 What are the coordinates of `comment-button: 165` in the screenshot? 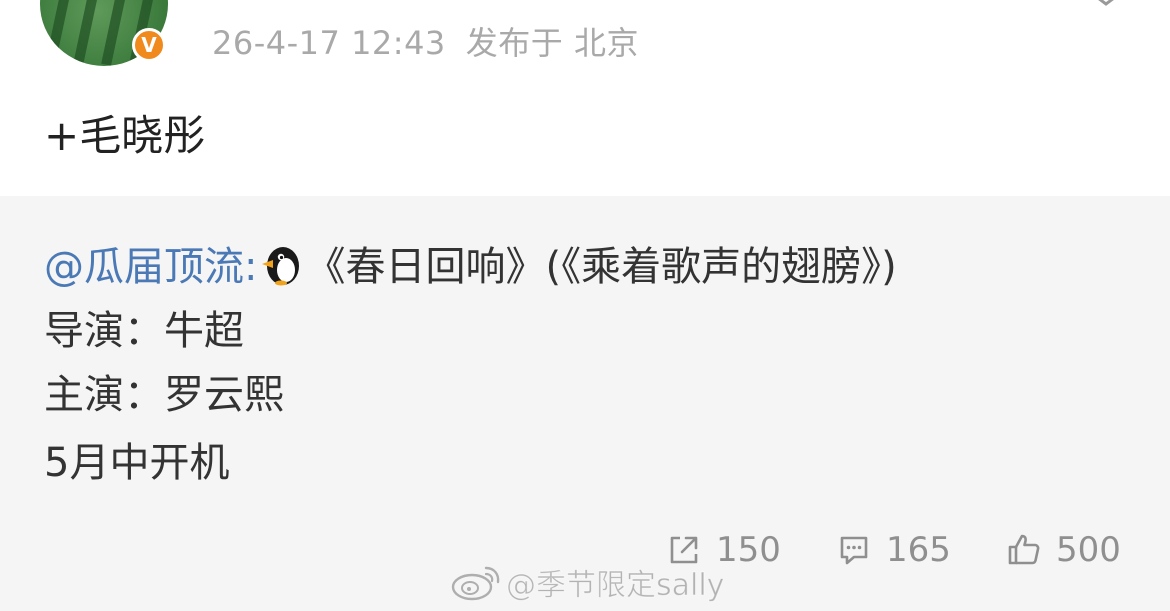 It's located at (893, 550).